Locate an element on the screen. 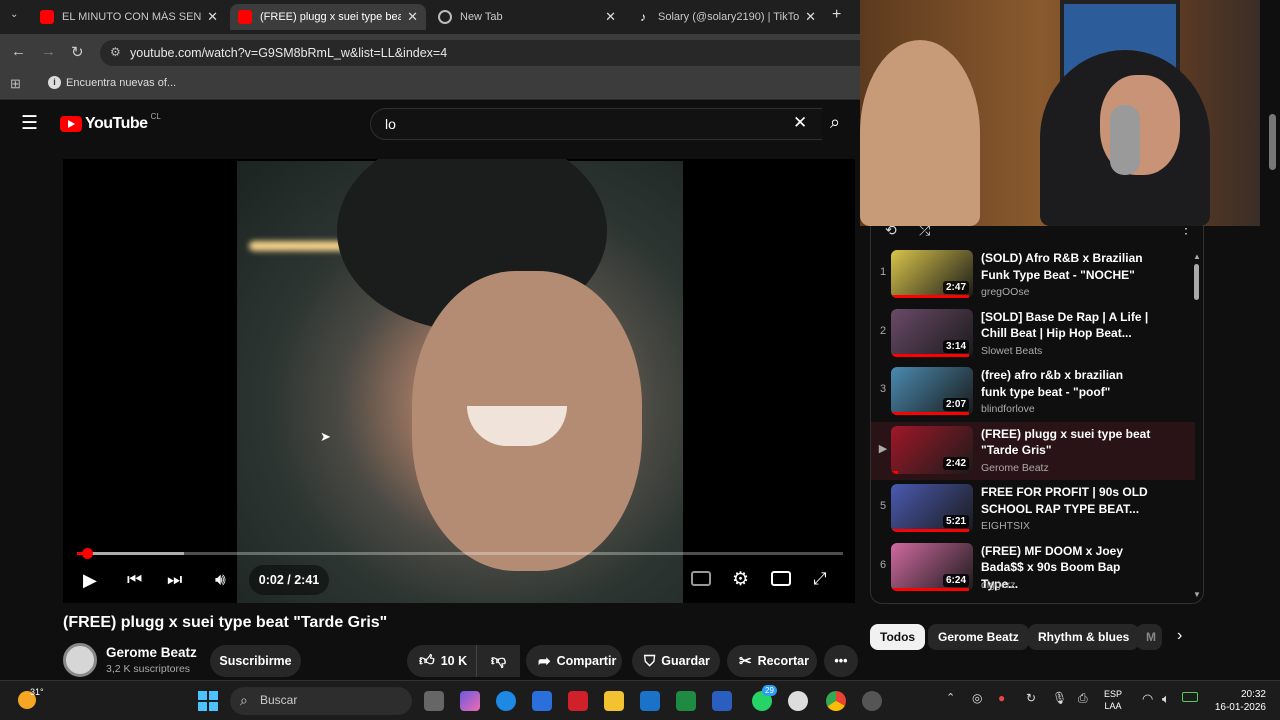 The width and height of the screenshot is (1280, 720). tray-icon-2: ● is located at coordinates (1001, 698).